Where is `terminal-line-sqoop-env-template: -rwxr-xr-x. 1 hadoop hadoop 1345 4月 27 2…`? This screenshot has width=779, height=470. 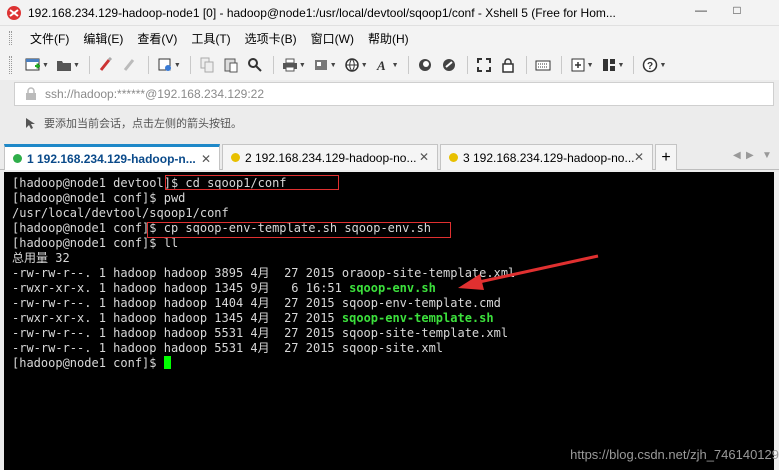 terminal-line-sqoop-env-template: -rwxr-xr-x. 1 hadoop hadoop 1345 4月 27 2… is located at coordinates (395, 318).